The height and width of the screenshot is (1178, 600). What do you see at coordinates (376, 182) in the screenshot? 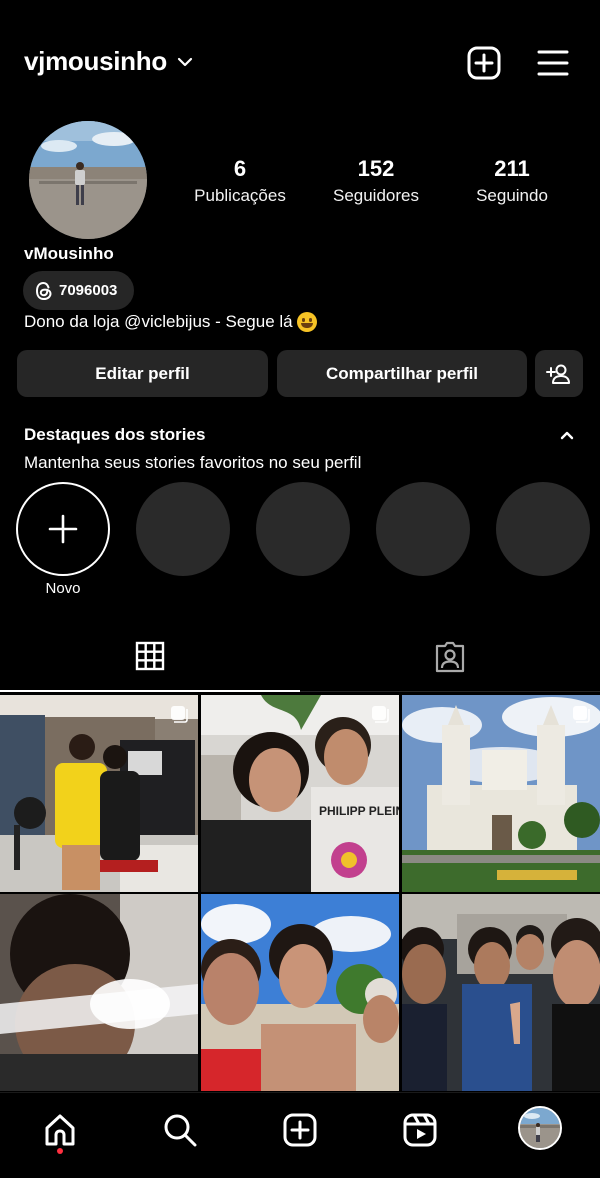
I see `followers-count: 152 Seguidores` at bounding box center [376, 182].